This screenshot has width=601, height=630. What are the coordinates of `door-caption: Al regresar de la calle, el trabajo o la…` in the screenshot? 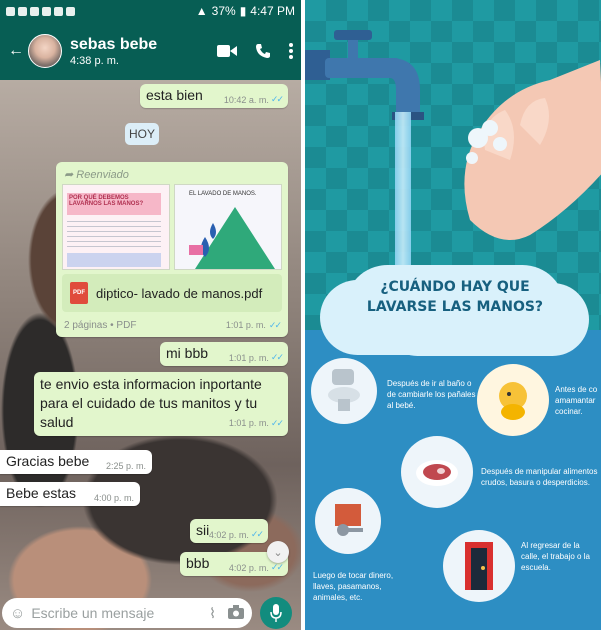 It's located at (555, 556).